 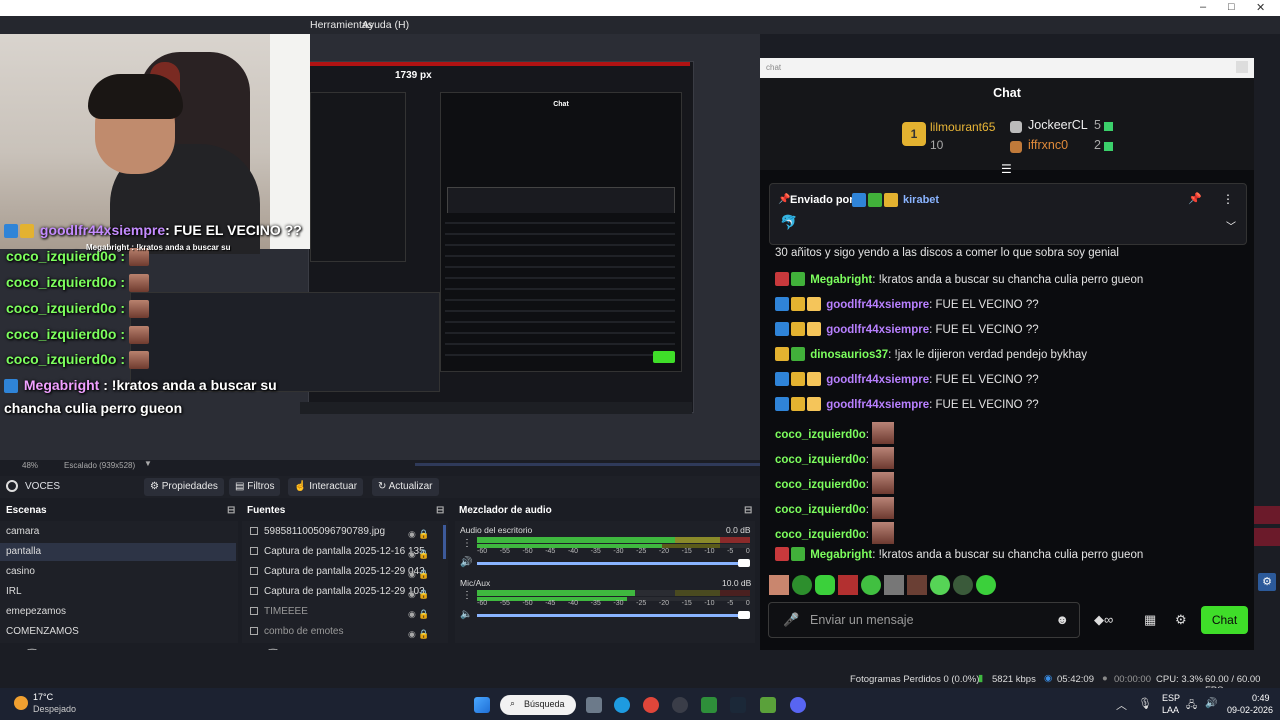 What do you see at coordinates (1231, 7) in the screenshot?
I see `maximize-button: □` at bounding box center [1231, 7].